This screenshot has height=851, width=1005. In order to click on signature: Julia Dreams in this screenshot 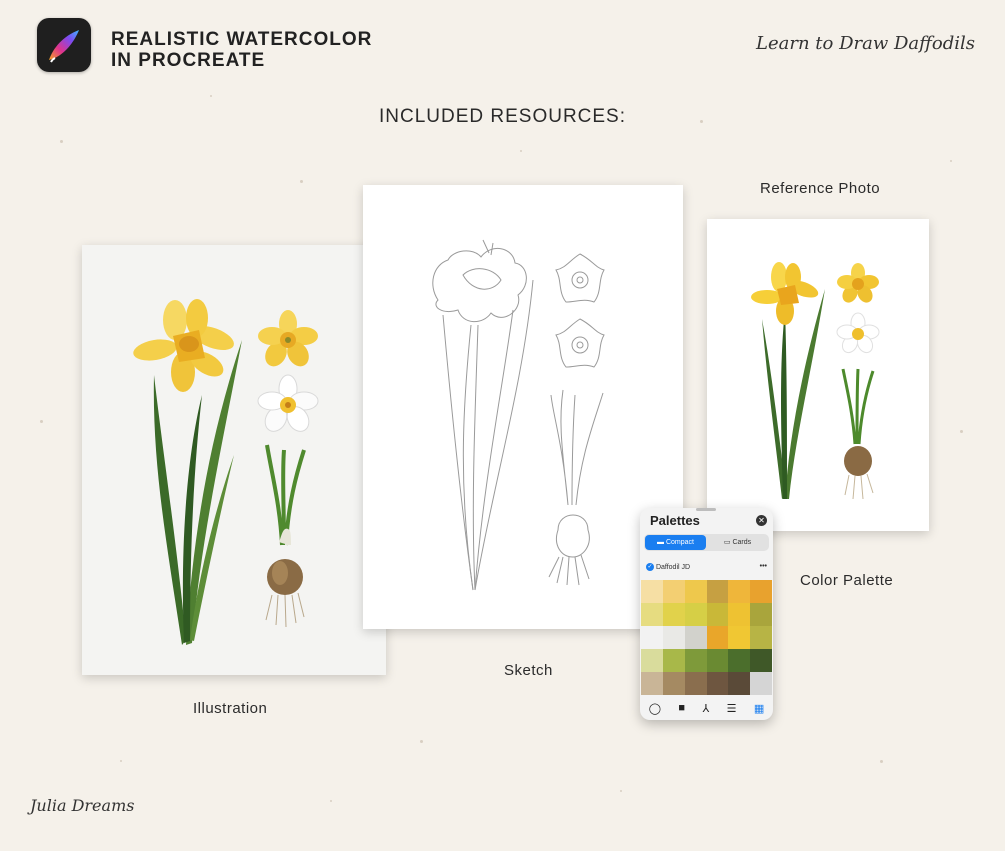, I will do `click(82, 805)`.